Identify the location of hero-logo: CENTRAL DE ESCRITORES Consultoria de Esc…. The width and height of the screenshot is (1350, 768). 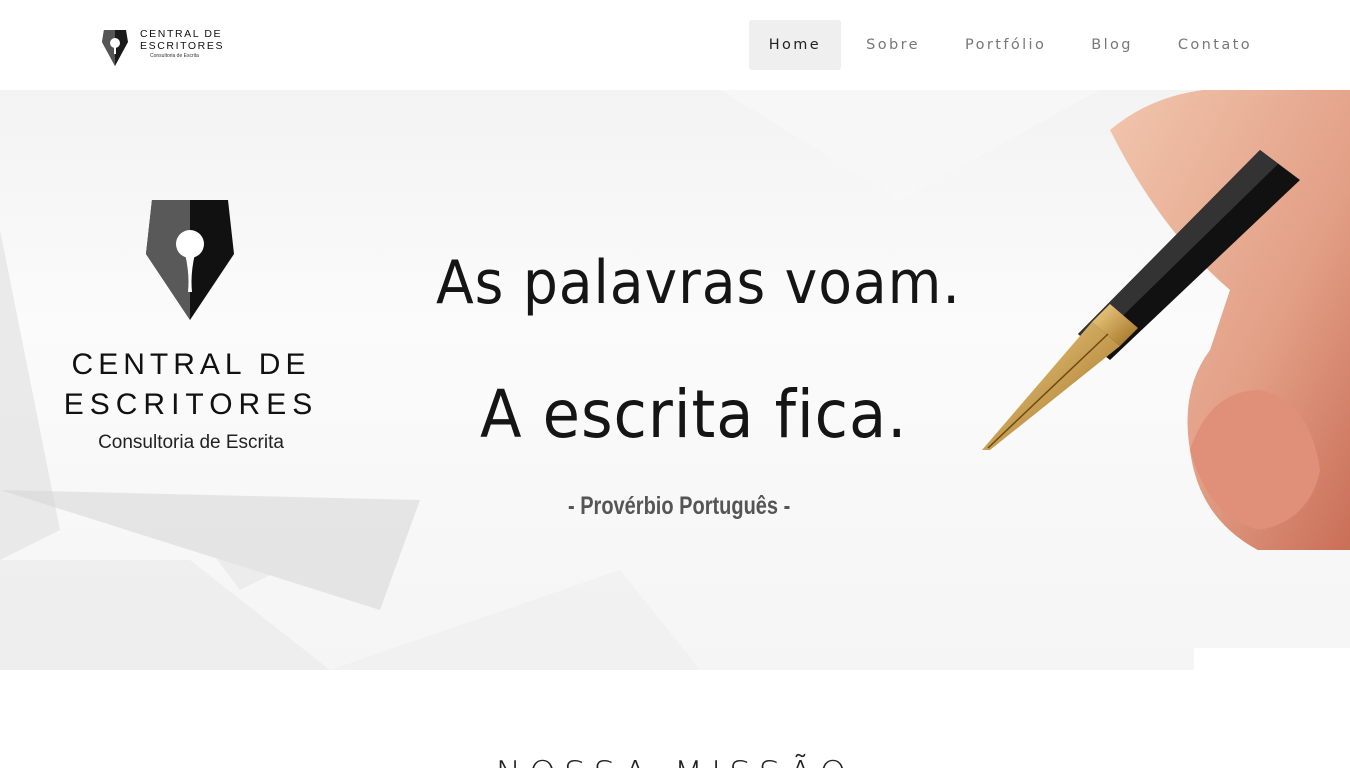
(191, 331).